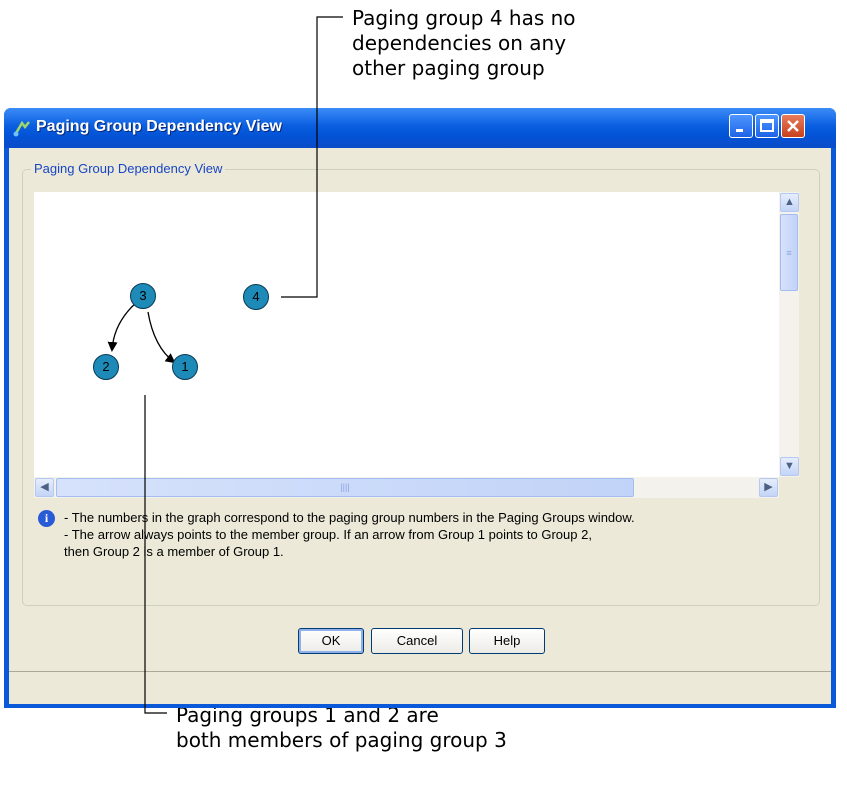 The image size is (847, 785). Describe the element at coordinates (128, 168) in the screenshot. I see `groupbox-label: Paging Group Dependency View` at that location.